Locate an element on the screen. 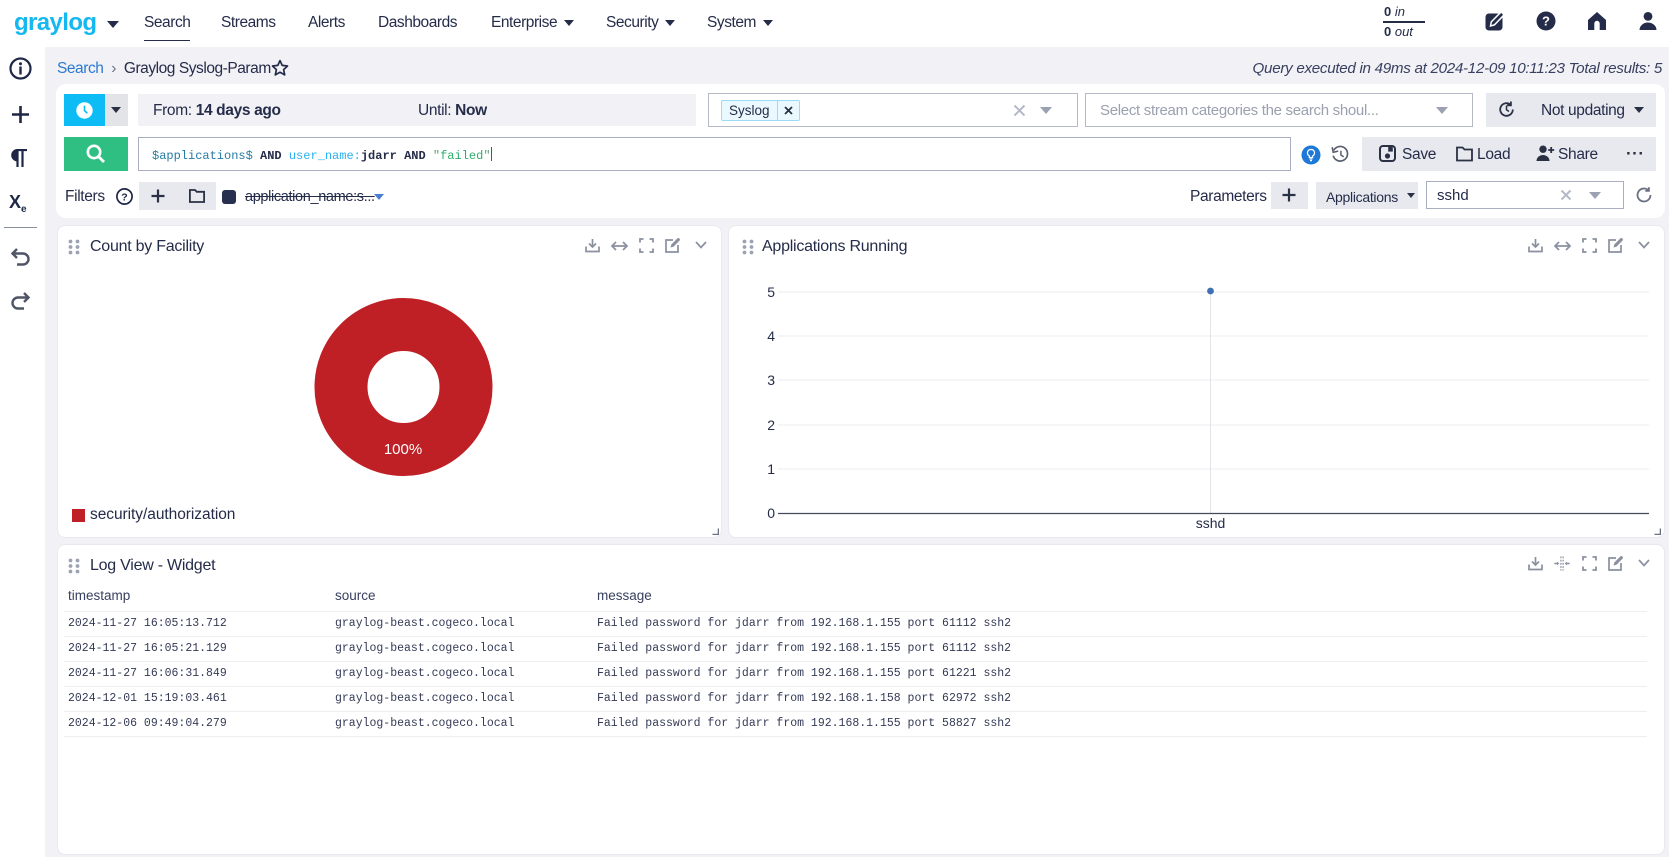 The width and height of the screenshot is (1669, 857). svg-text: 3 is located at coordinates (771, 380).